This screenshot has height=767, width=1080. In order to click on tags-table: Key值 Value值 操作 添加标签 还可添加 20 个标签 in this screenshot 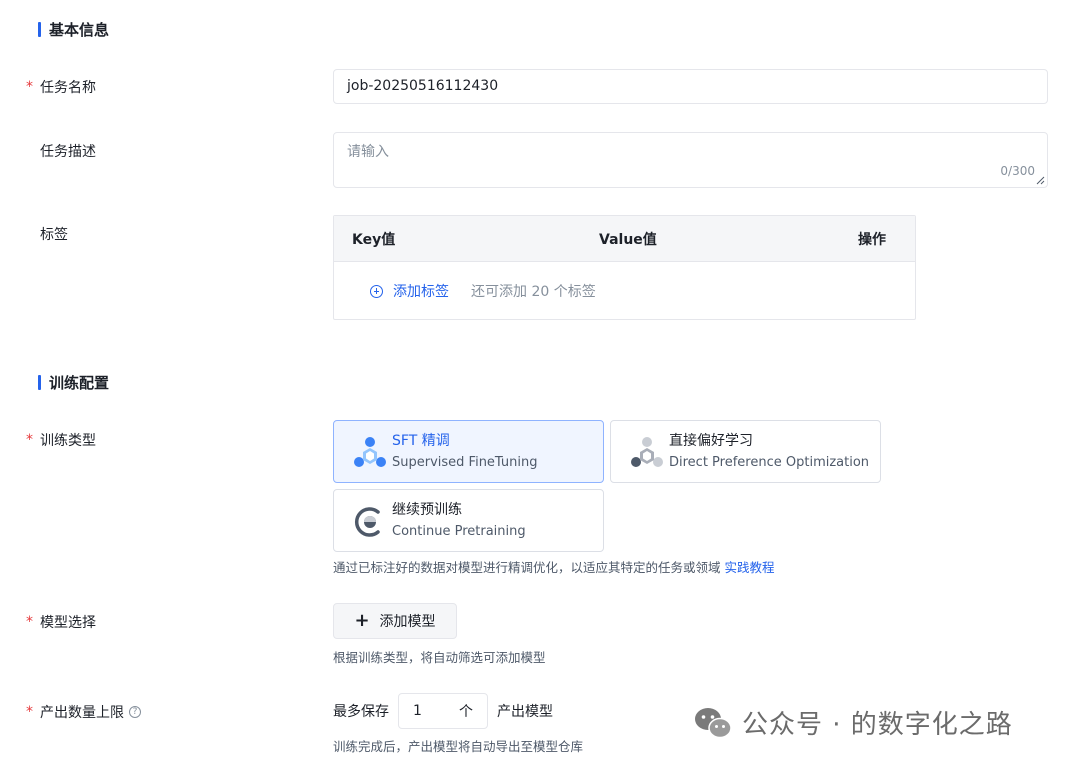, I will do `click(624, 267)`.